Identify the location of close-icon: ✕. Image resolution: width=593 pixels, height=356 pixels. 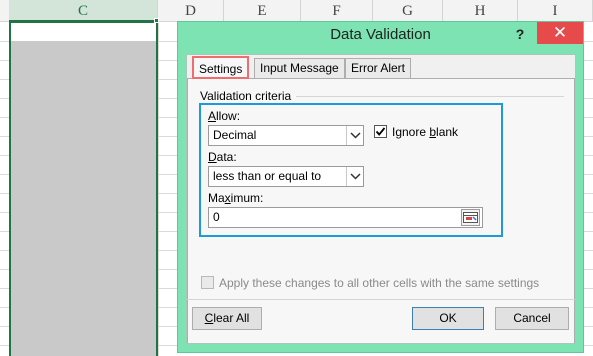
(560, 32).